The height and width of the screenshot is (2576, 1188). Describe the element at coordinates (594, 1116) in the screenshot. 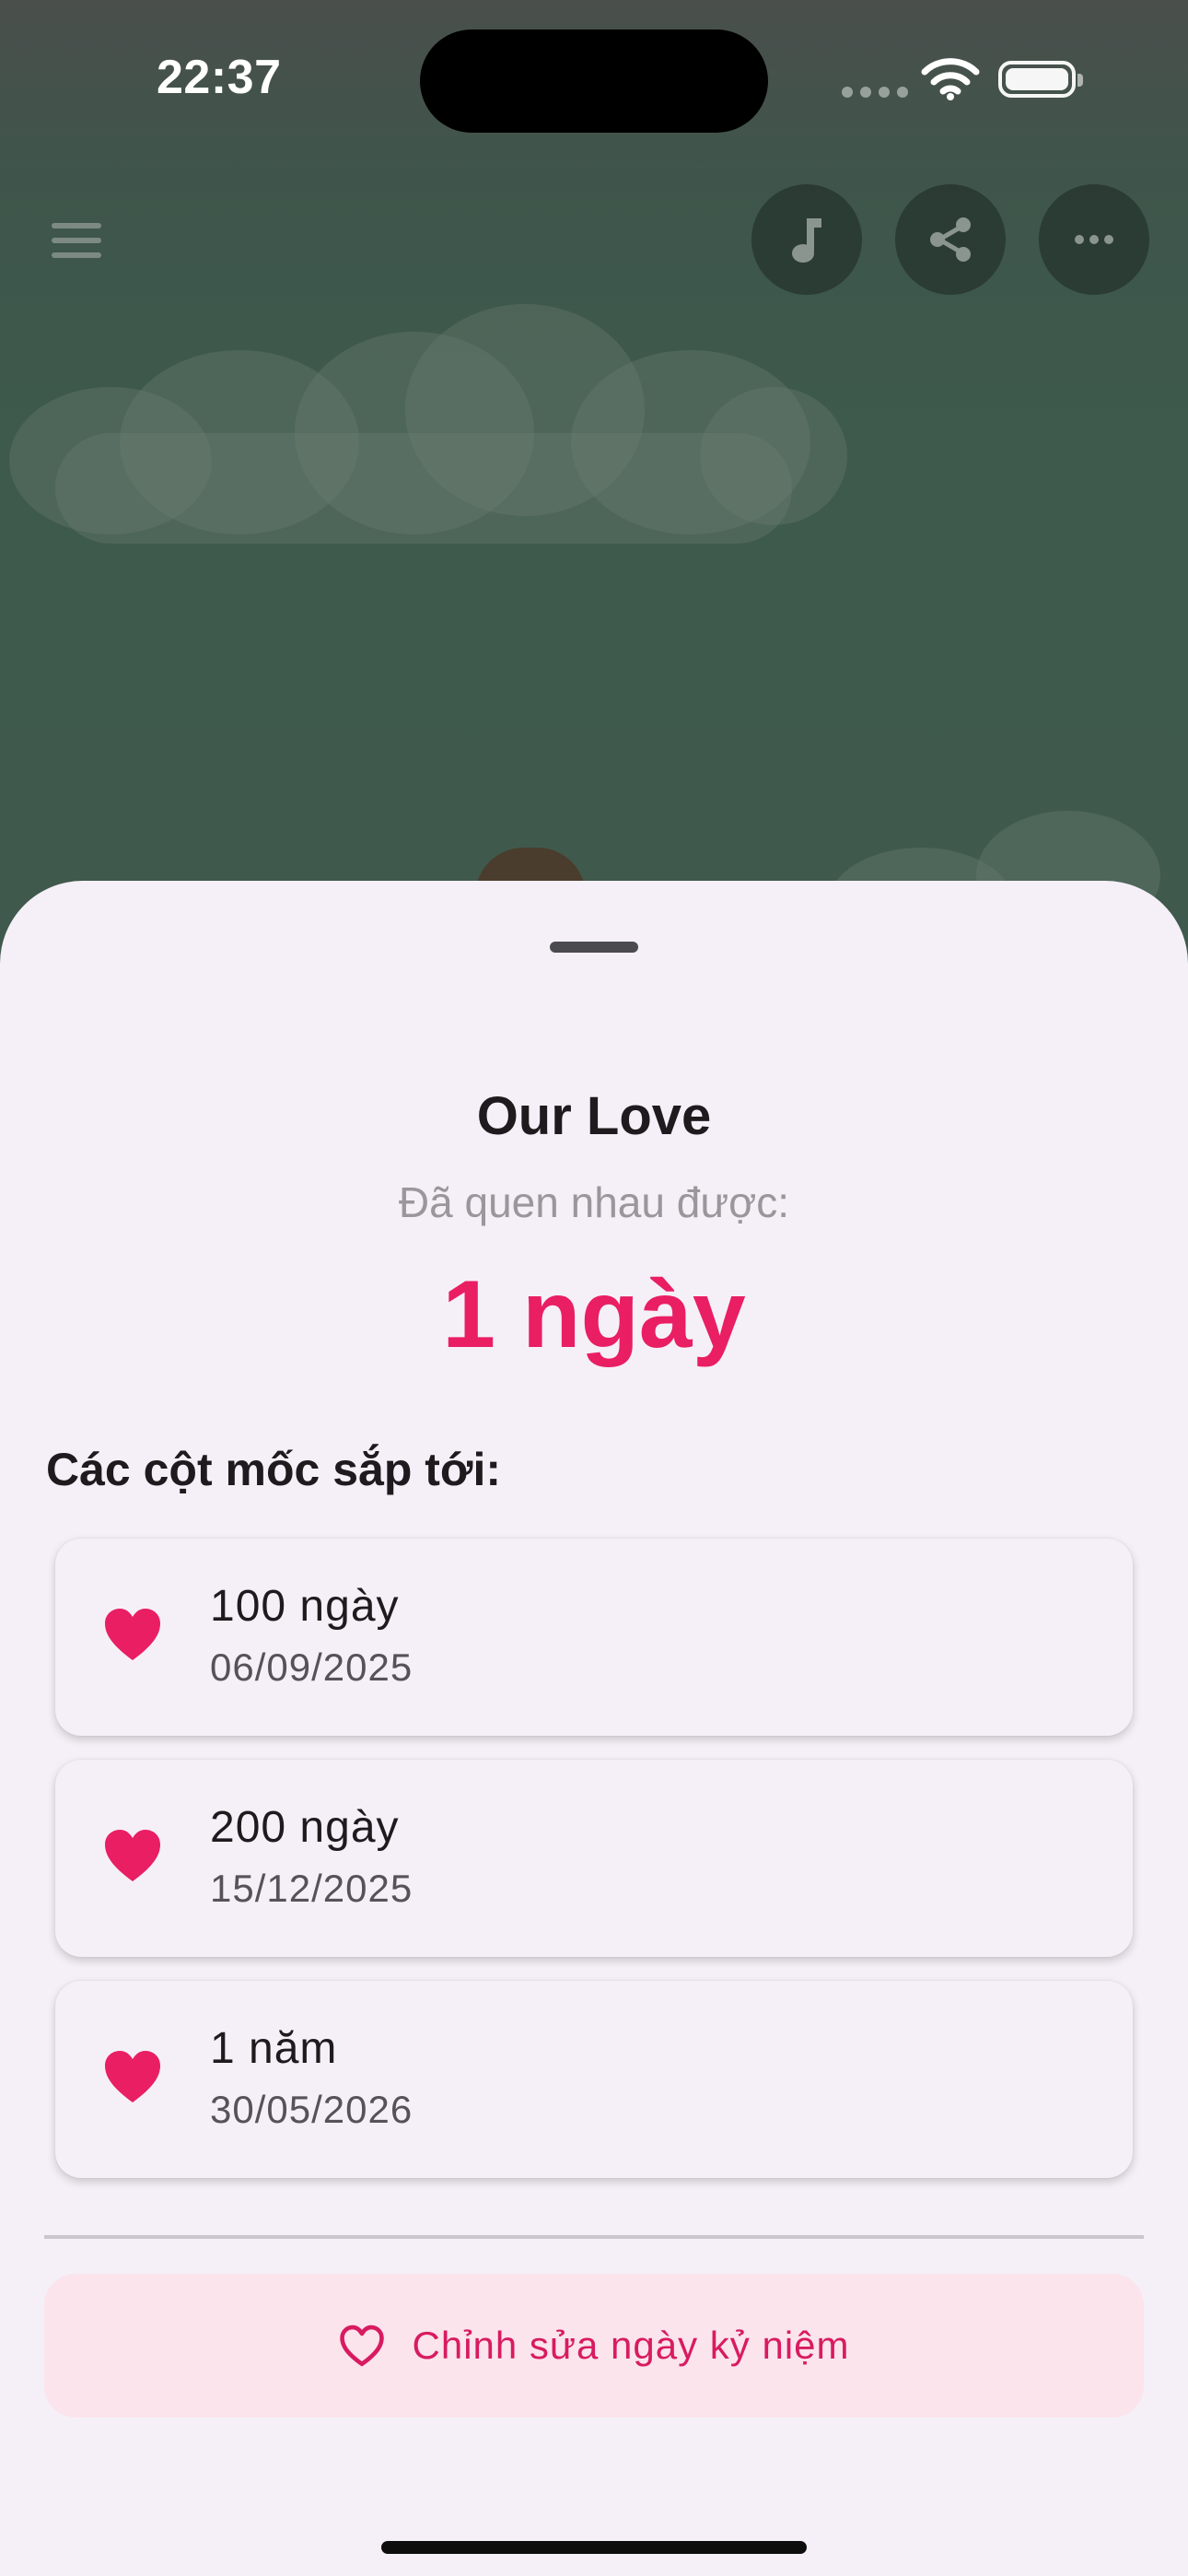

I see `sheet-title: Our Love` at that location.